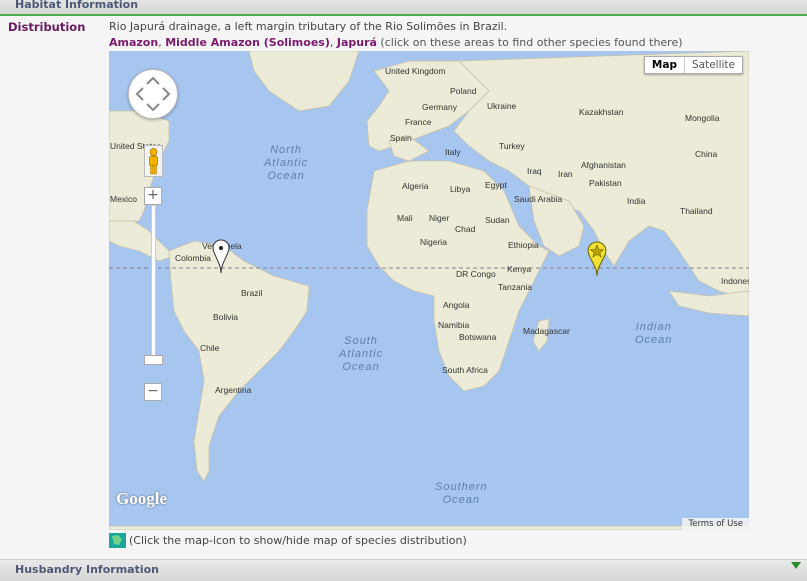  What do you see at coordinates (141, 499) in the screenshot?
I see `google-logo: Google` at bounding box center [141, 499].